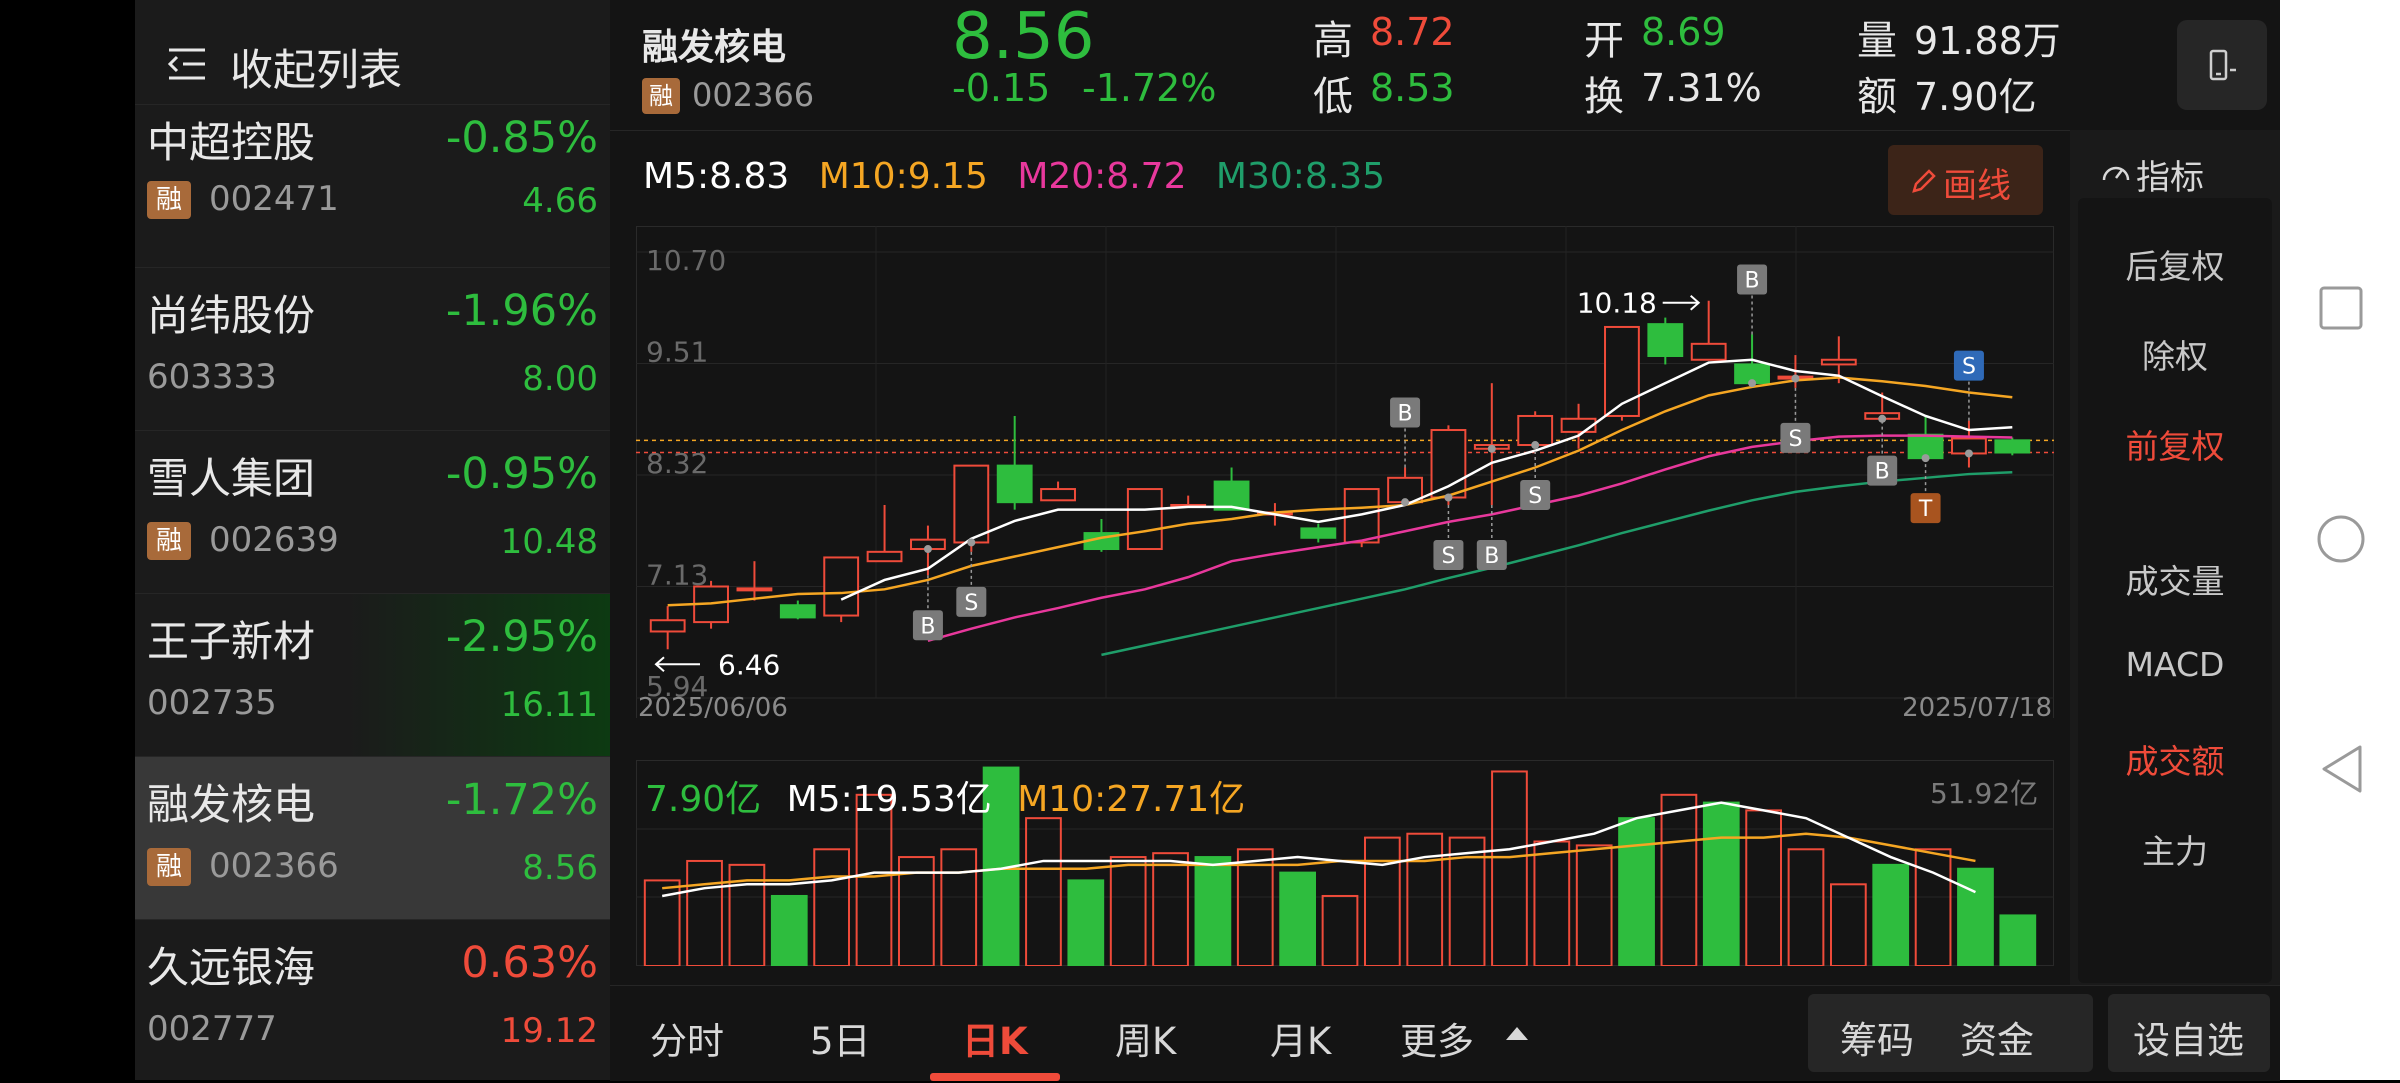 This screenshot has height=1083, width=2400. What do you see at coordinates (549, 705) in the screenshot?
I see `stock-item-price: 16.11` at bounding box center [549, 705].